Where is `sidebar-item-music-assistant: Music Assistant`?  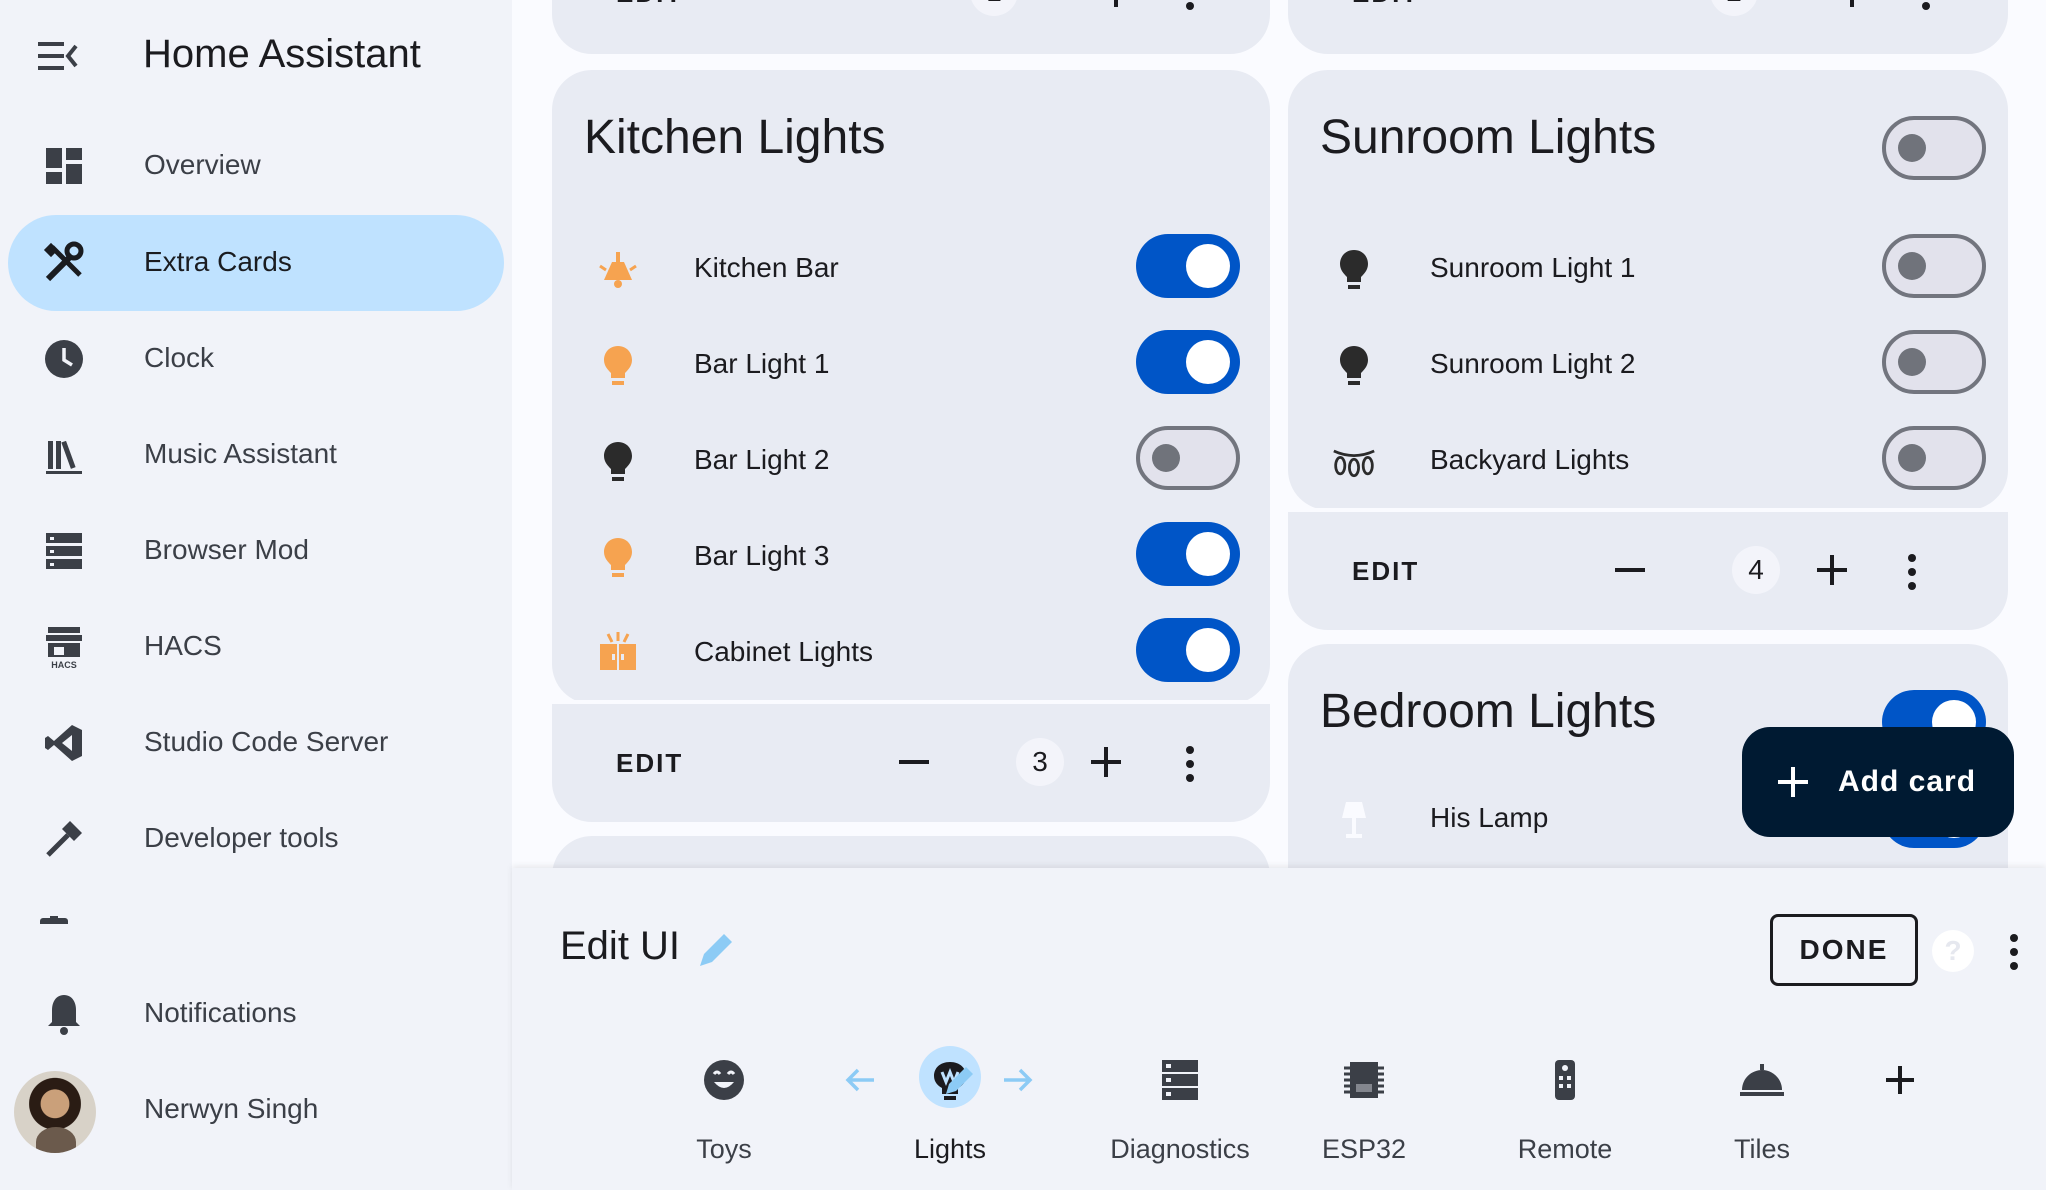
sidebar-item-music-assistant: Music Assistant is located at coordinates (256, 455).